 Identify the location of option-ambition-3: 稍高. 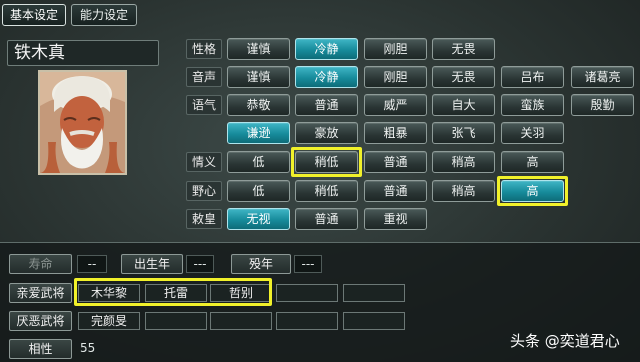
(463, 191).